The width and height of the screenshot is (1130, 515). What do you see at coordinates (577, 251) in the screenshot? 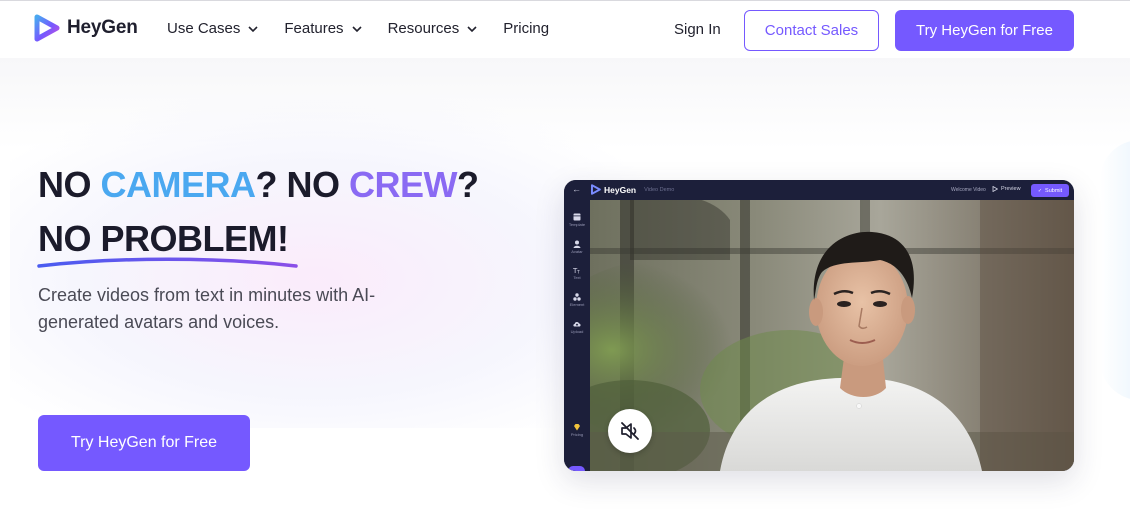
I see `sidebar-label-avatar: Avatar` at bounding box center [577, 251].